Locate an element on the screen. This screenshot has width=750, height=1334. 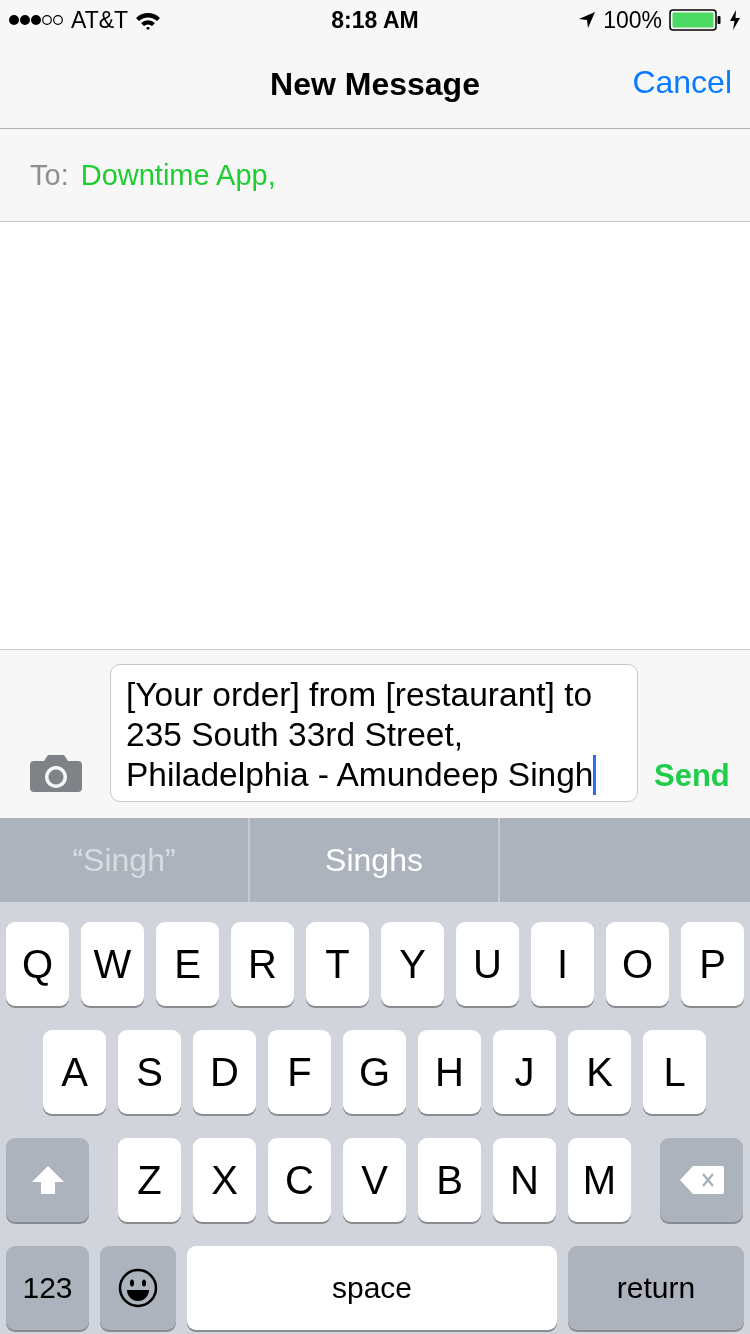
letter-key: H is located at coordinates (449, 1072).